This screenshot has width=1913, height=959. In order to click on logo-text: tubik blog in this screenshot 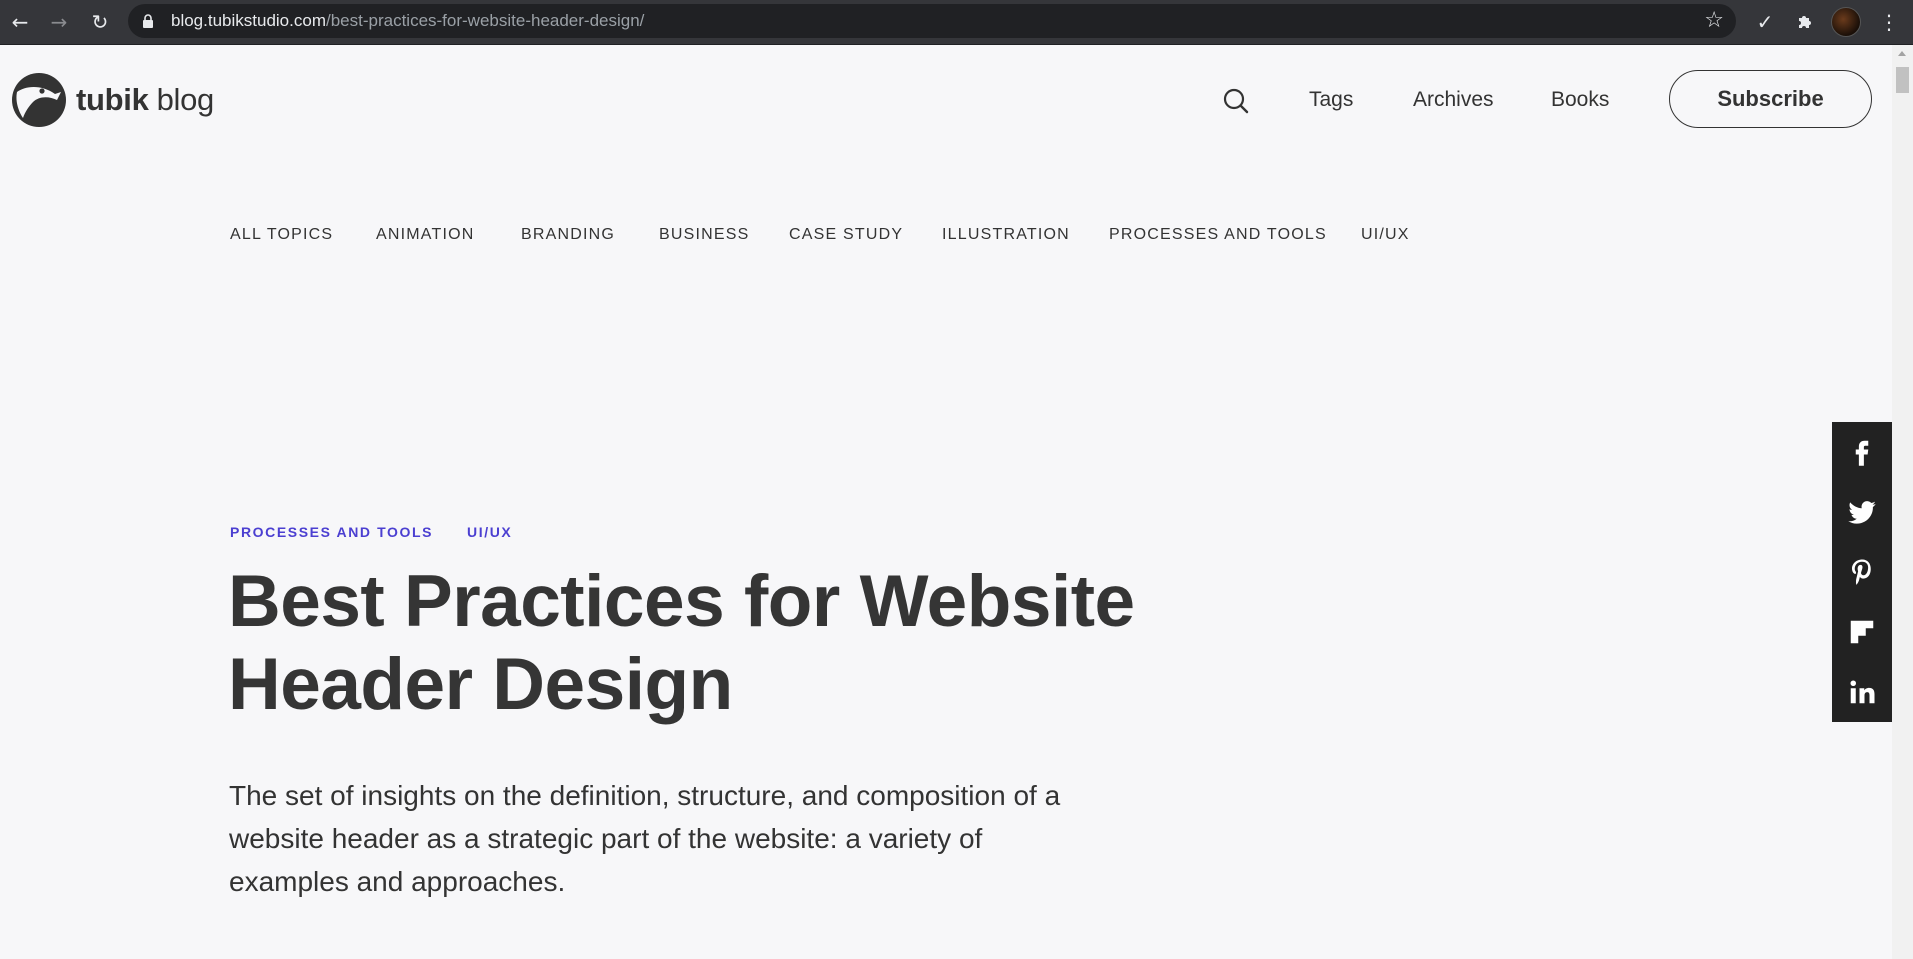, I will do `click(145, 100)`.